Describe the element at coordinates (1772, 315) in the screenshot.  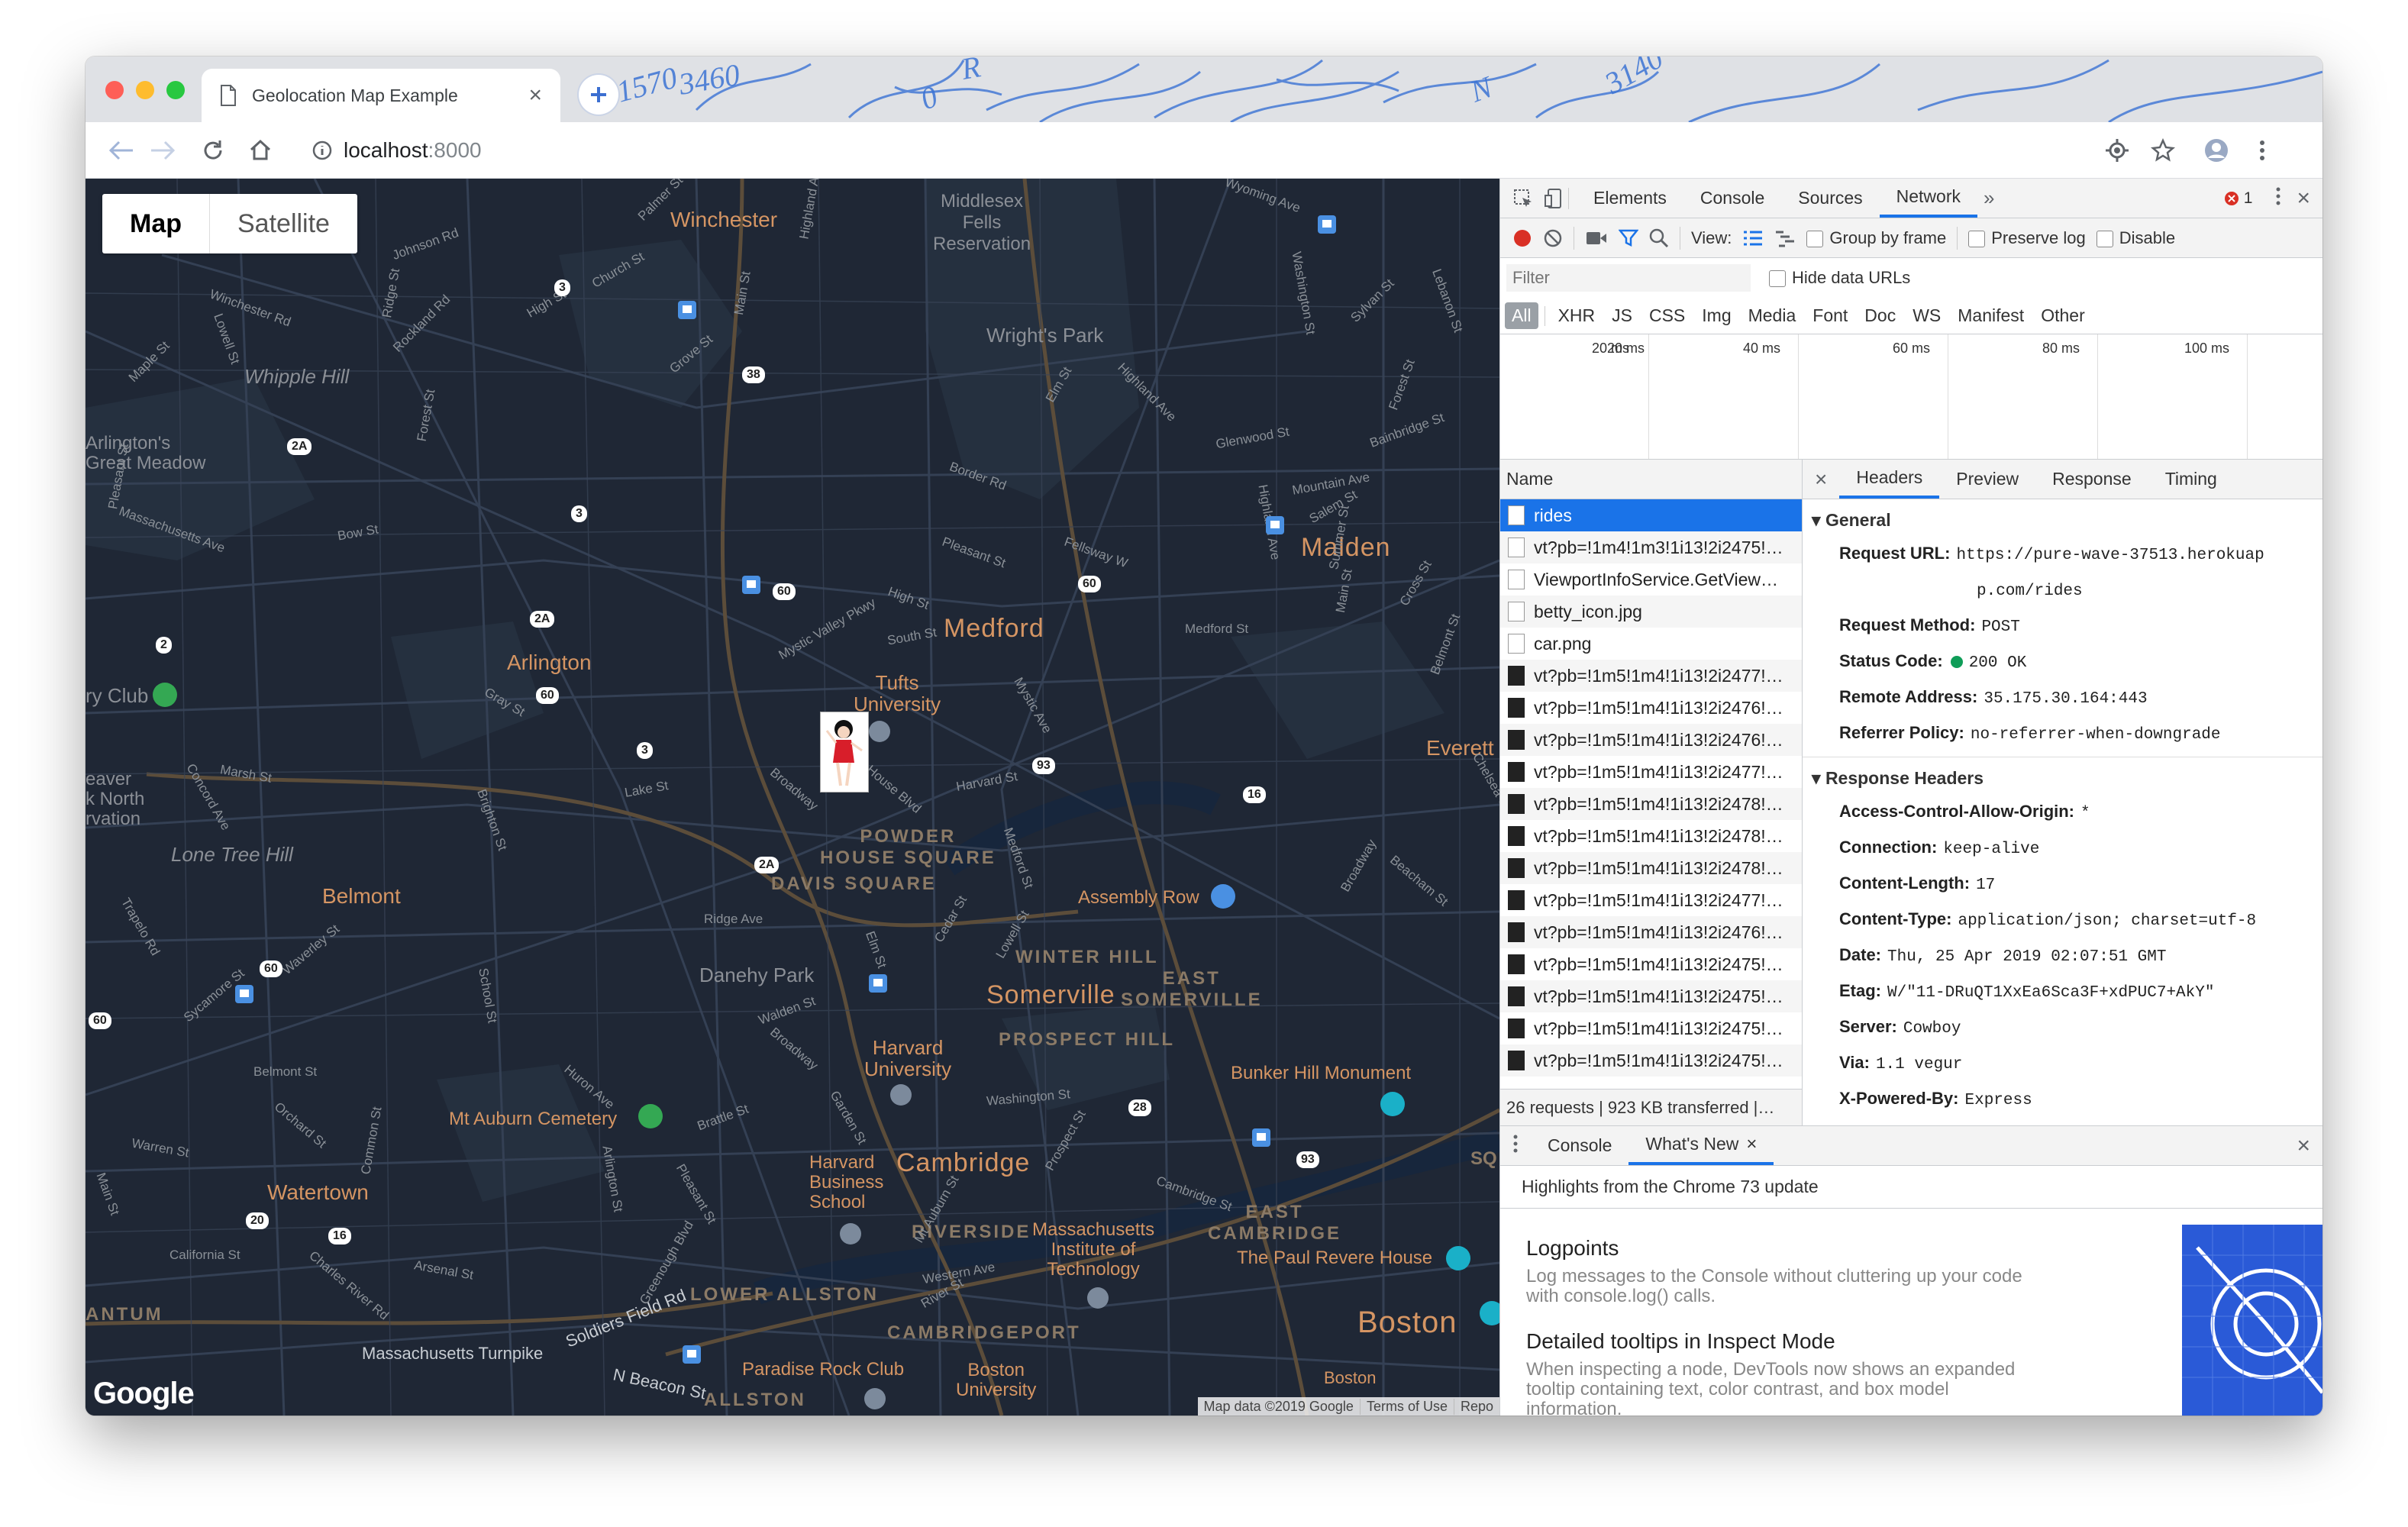
I see `filter-media: Media` at that location.